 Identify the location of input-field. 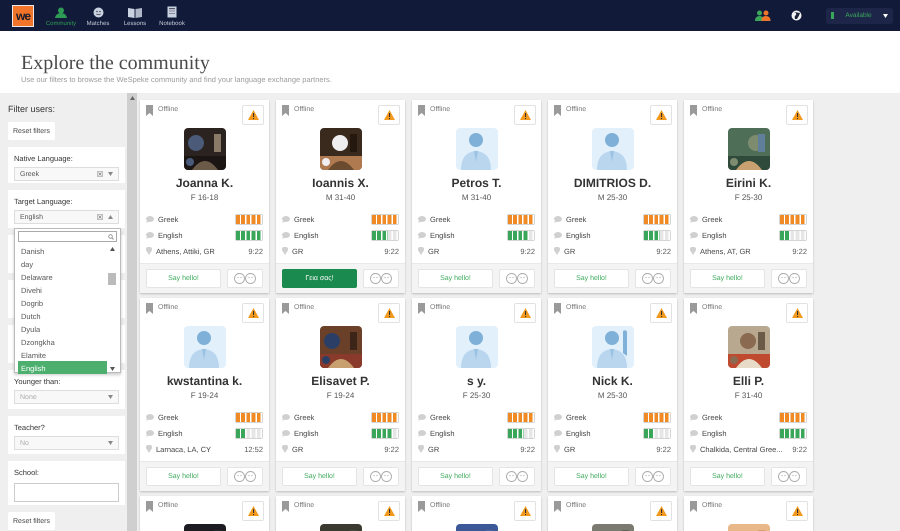
(66, 492).